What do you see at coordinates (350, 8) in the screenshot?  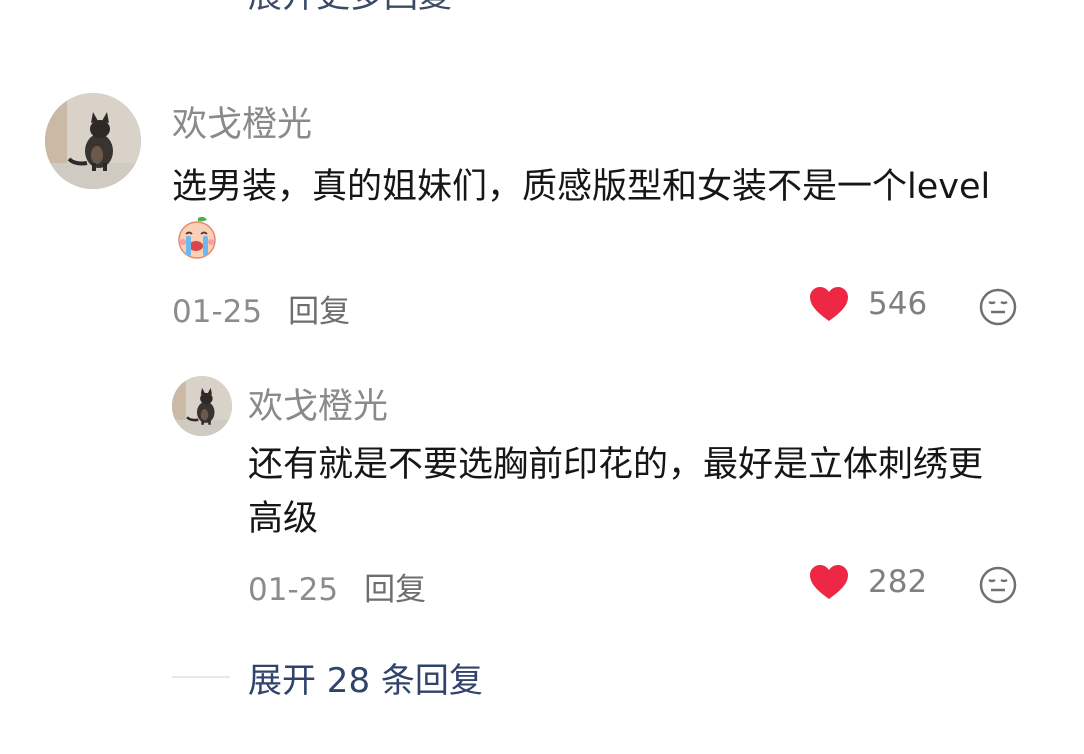 I see `expand-more-label: 展开更多回复` at bounding box center [350, 8].